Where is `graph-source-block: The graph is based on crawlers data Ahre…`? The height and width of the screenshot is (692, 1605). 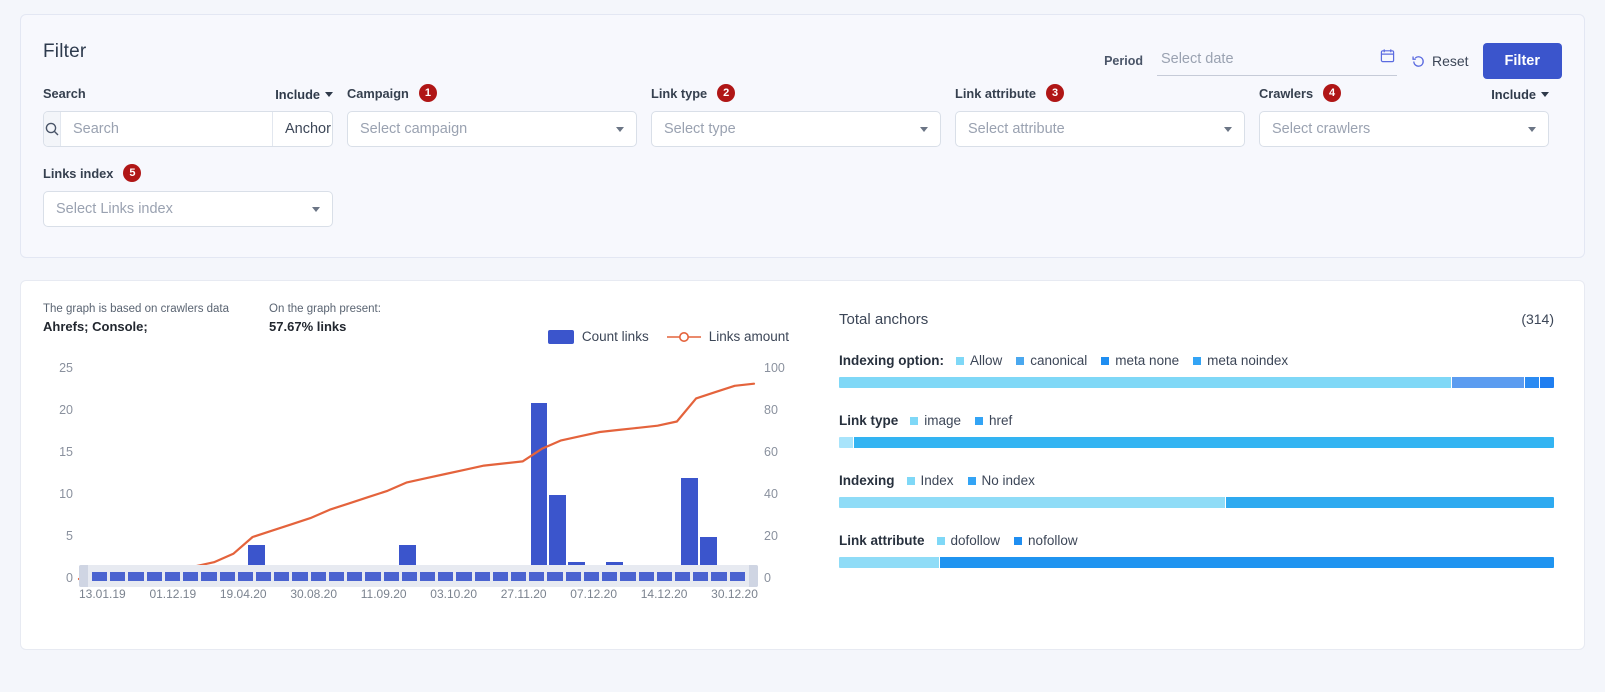
graph-source-block: The graph is based on crawlers data Ahre… is located at coordinates (136, 318).